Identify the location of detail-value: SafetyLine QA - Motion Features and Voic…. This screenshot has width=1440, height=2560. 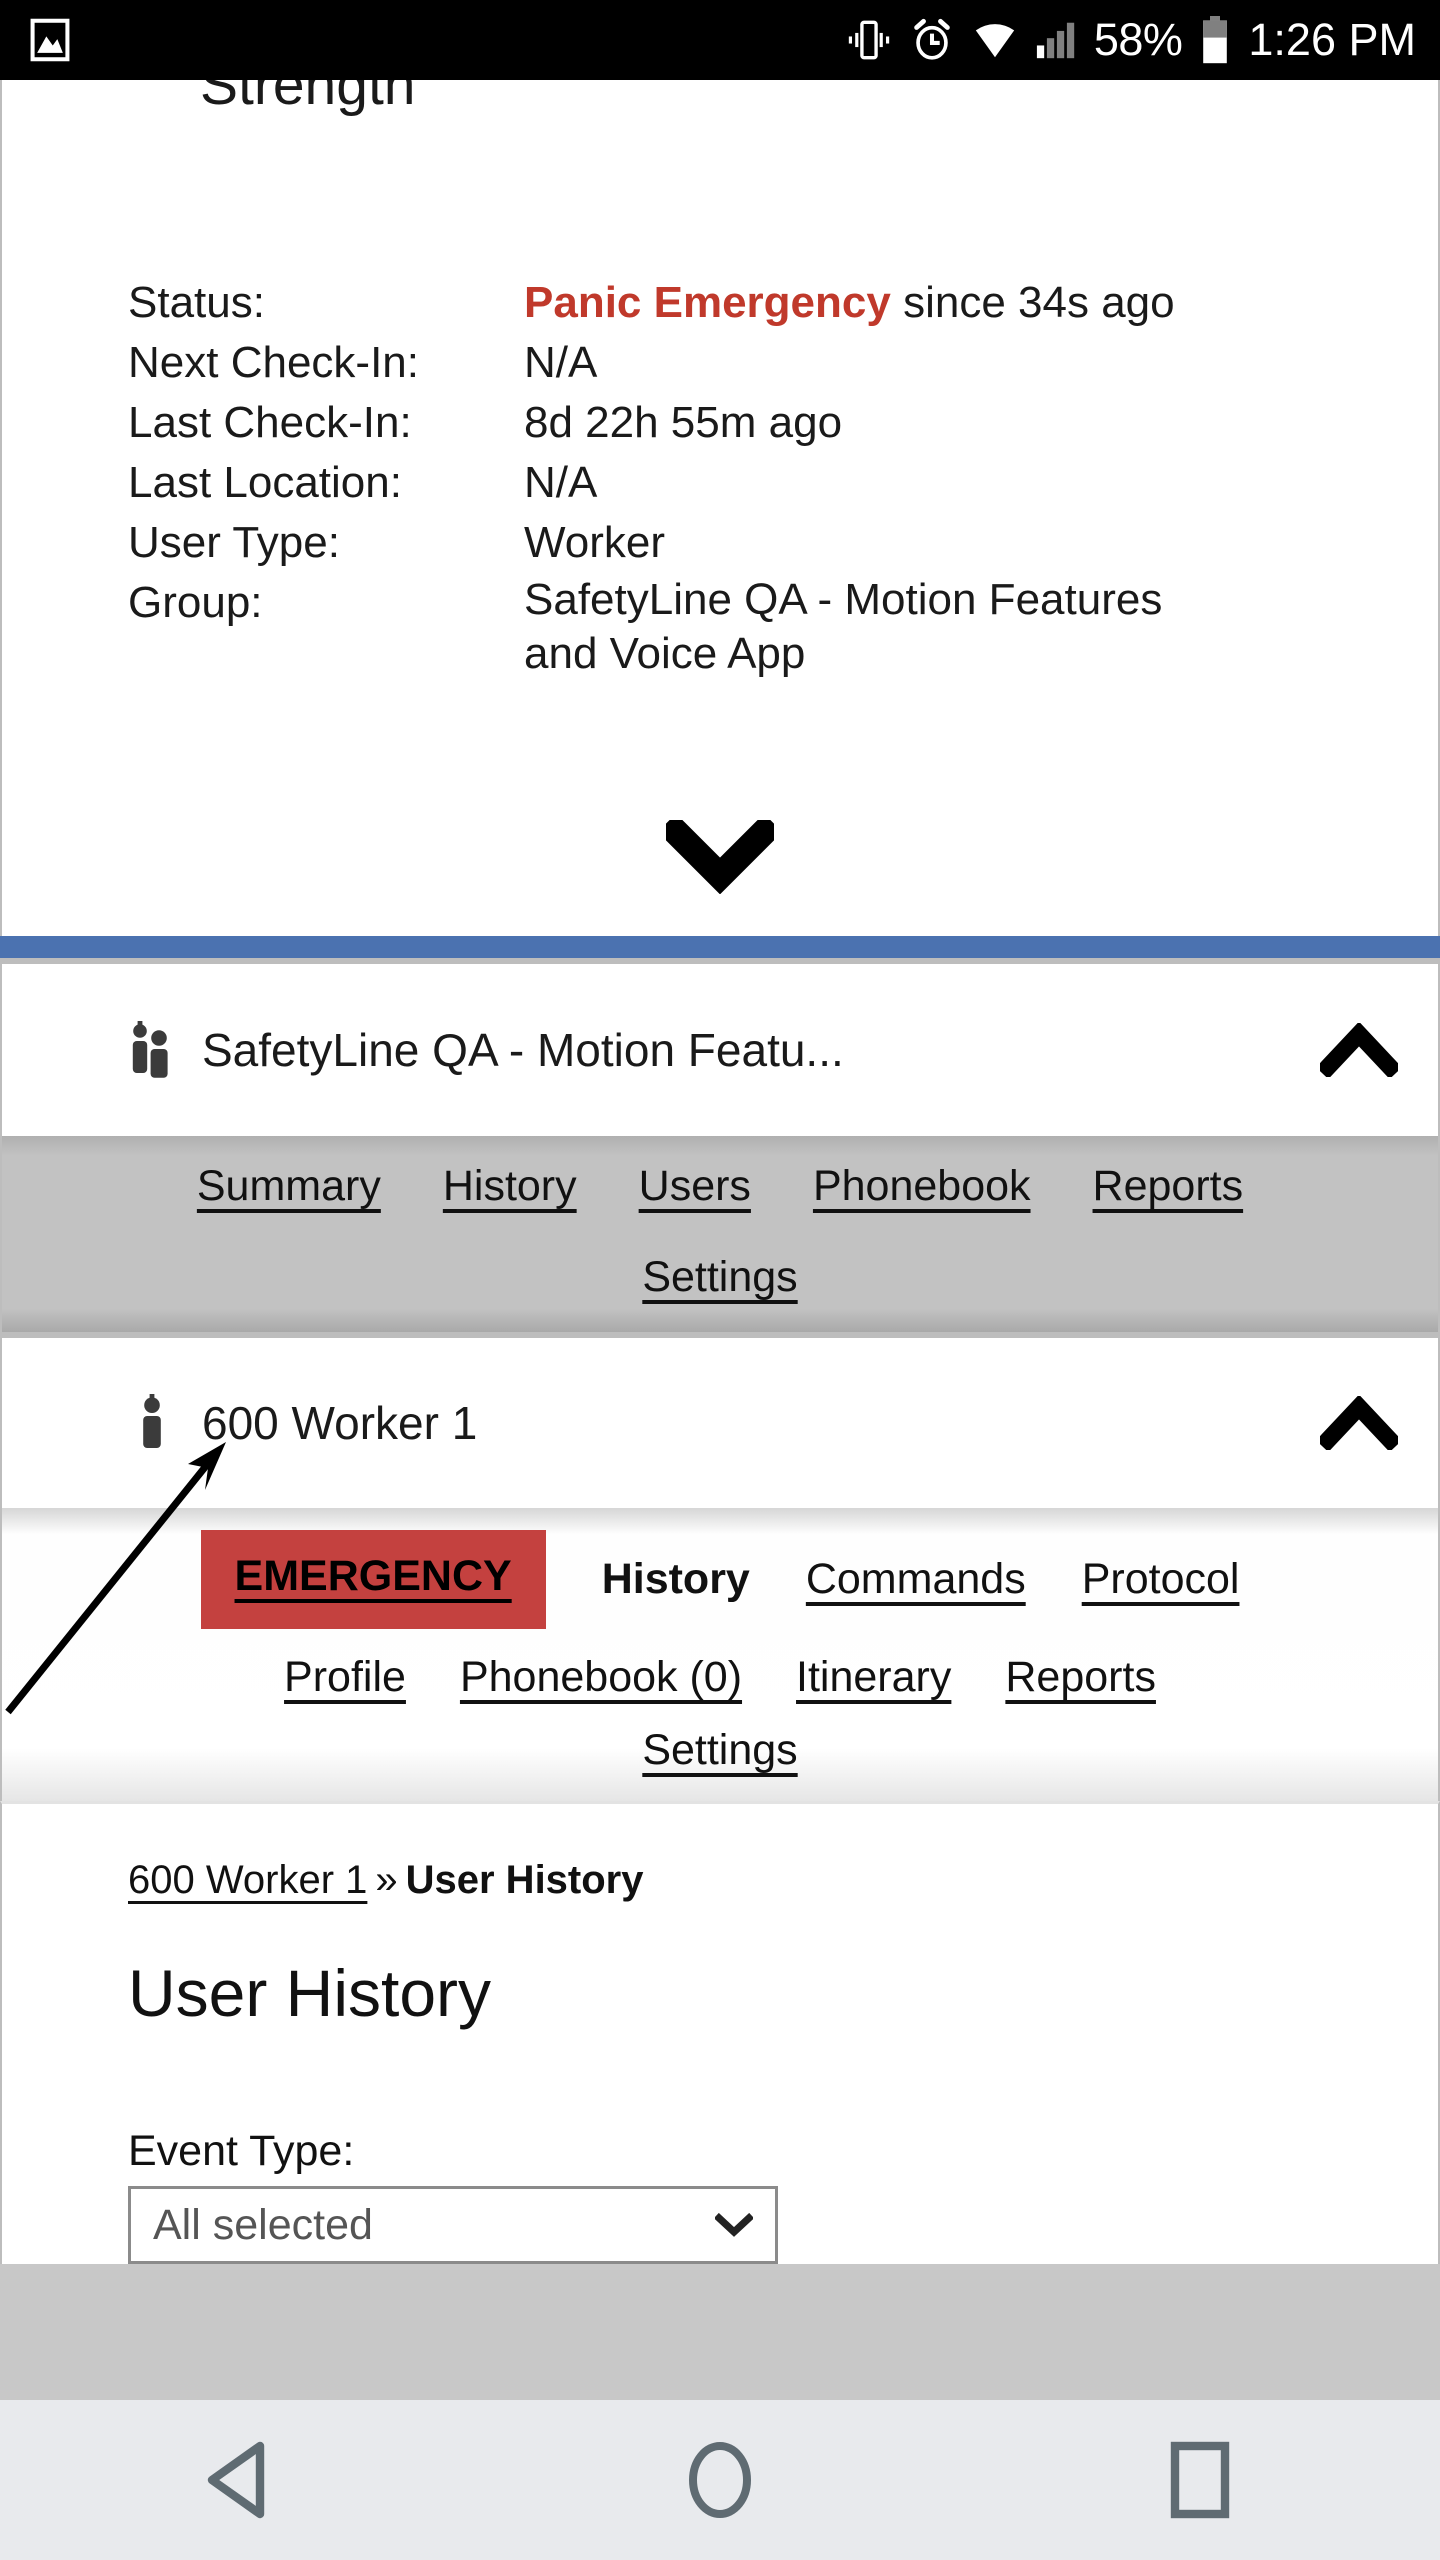
(843, 626).